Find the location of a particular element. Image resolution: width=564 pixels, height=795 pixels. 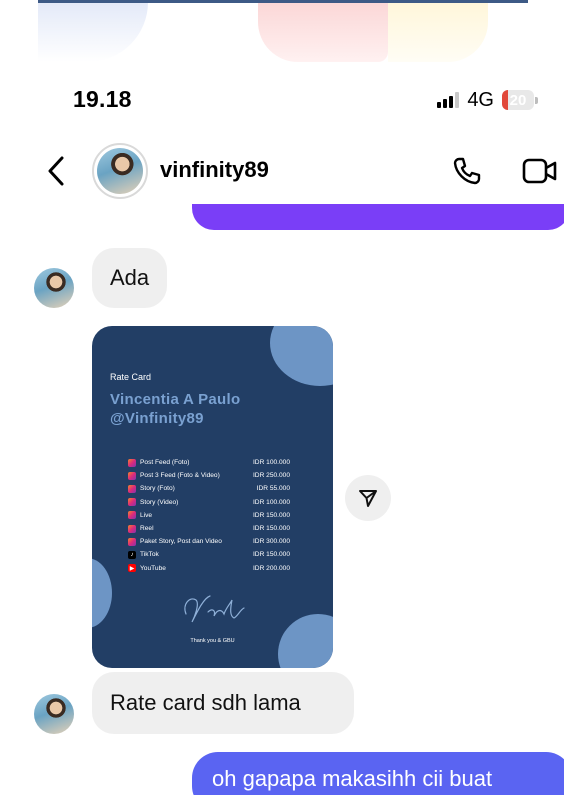

send-icon is located at coordinates (368, 498).